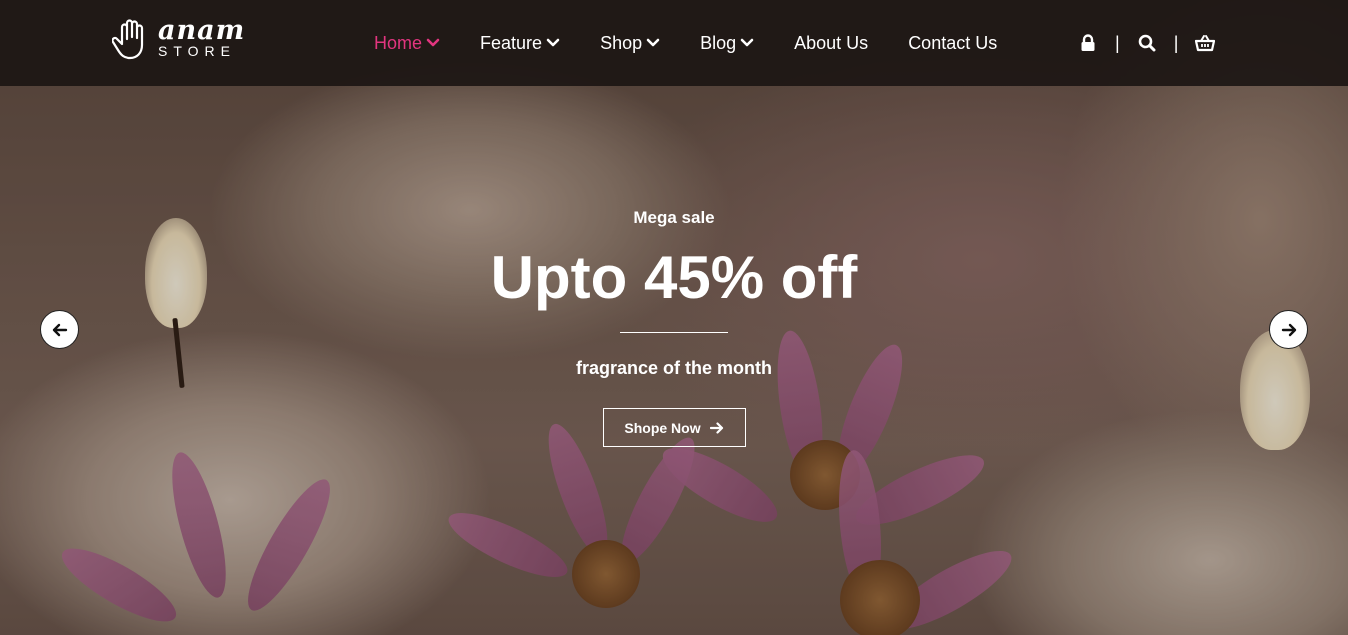  I want to click on brand-logo: anam STORE, so click(182, 39).